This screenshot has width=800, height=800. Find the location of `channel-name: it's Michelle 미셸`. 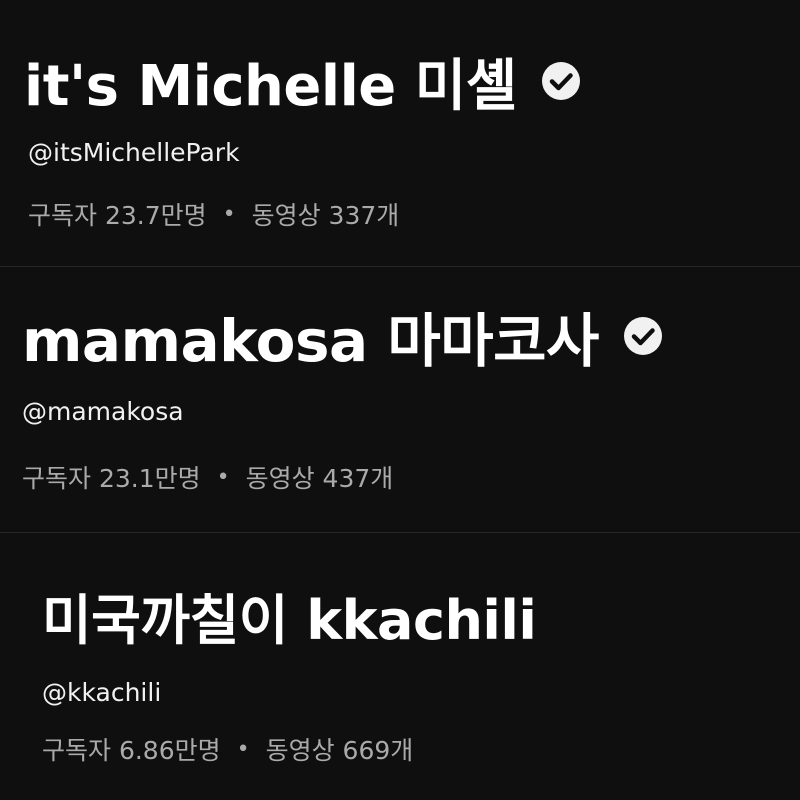

channel-name: it's Michelle 미셸 is located at coordinates (270, 81).